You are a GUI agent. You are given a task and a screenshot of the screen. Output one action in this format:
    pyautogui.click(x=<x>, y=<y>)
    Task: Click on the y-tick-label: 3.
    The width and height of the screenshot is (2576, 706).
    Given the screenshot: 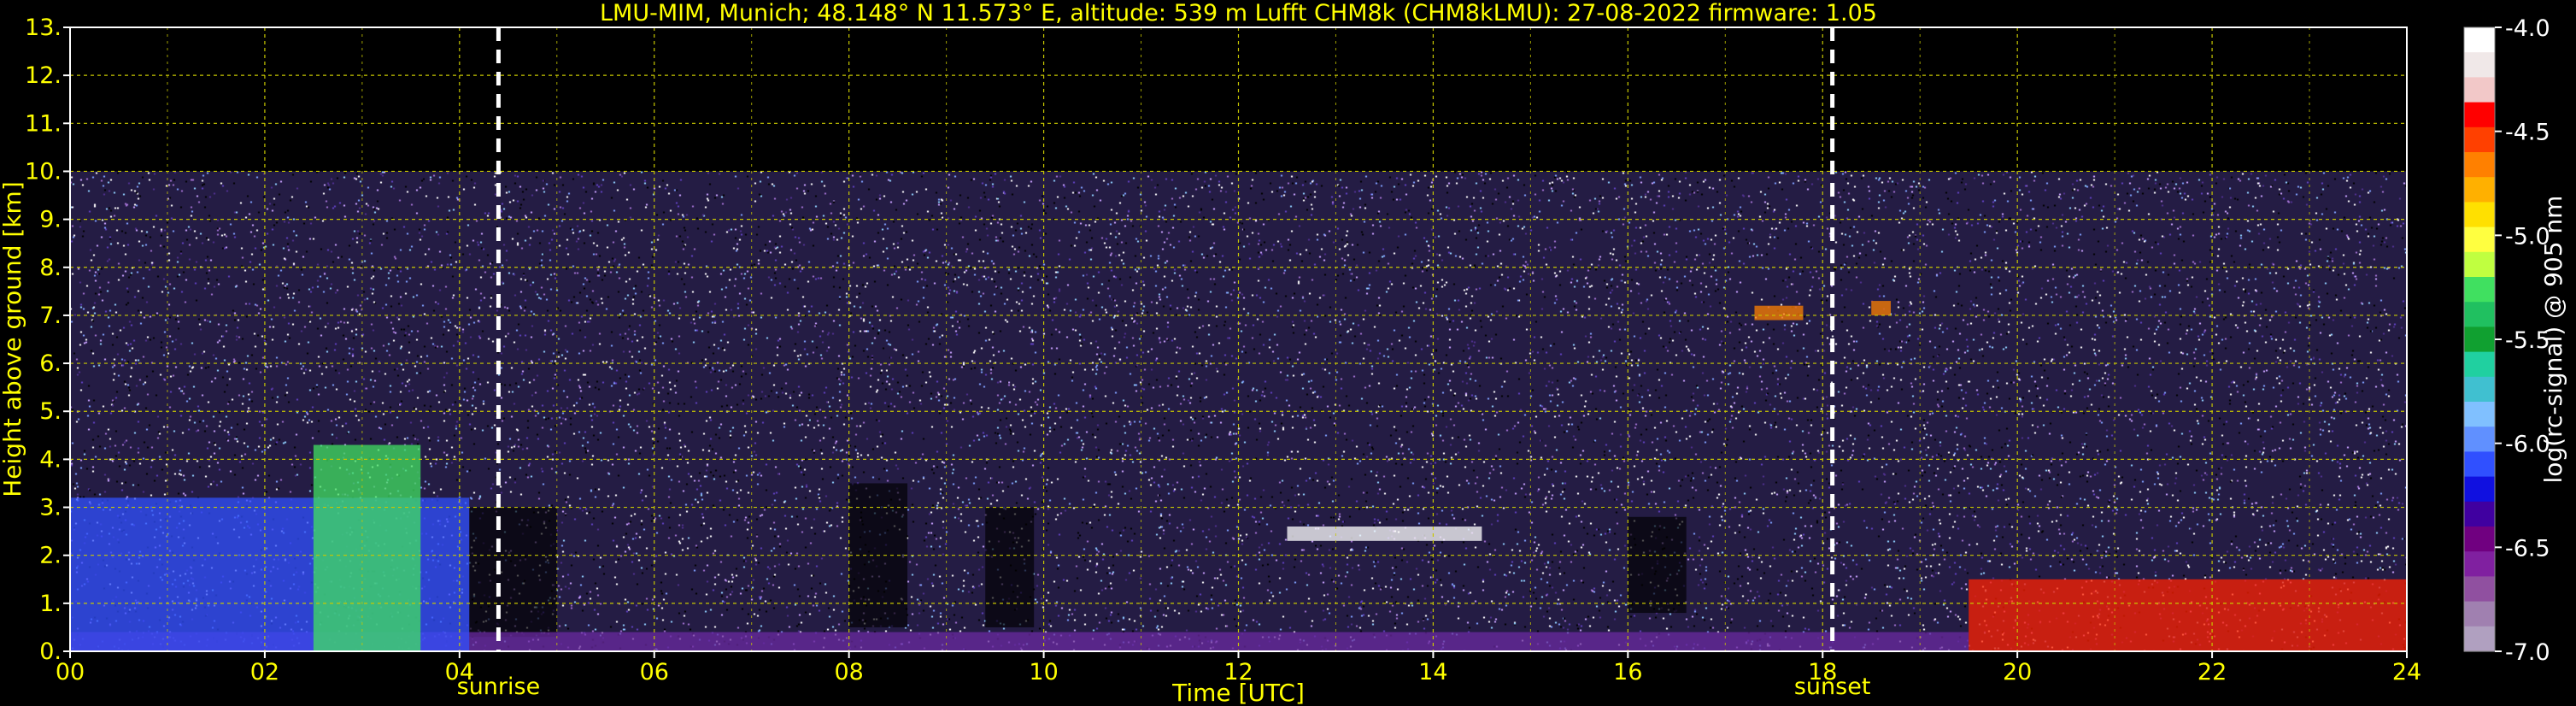 What is the action you would take?
    pyautogui.click(x=50, y=508)
    